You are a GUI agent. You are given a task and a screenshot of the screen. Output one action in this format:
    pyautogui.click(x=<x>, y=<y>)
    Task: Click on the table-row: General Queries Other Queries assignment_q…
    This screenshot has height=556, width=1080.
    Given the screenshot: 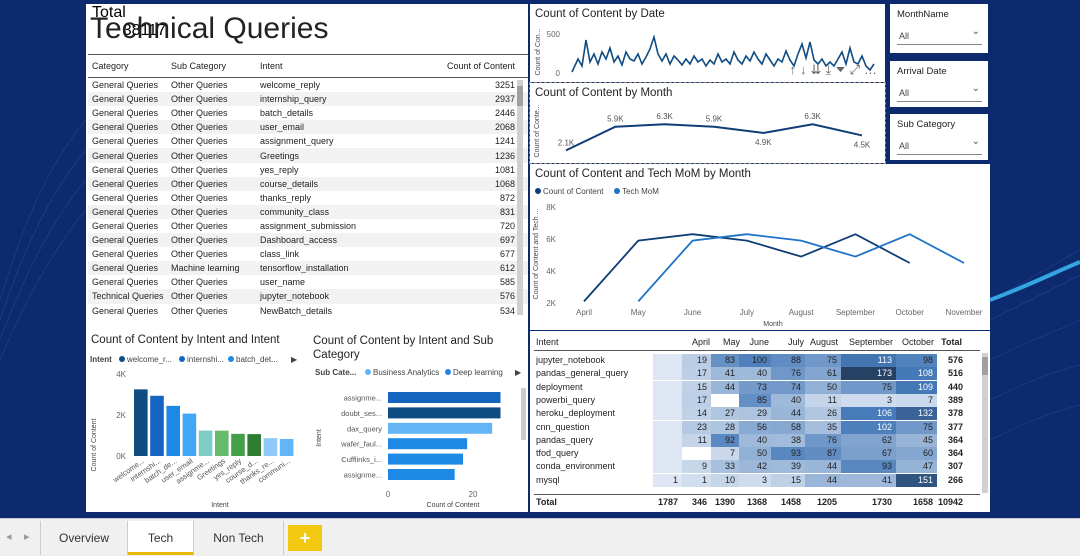 What is the action you would take?
    pyautogui.click(x=308, y=141)
    